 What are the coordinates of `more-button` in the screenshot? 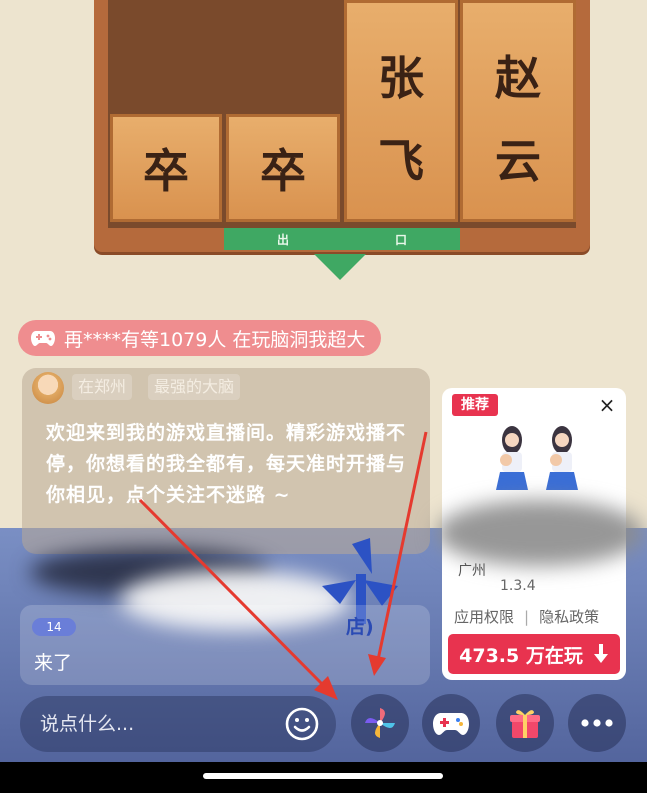 It's located at (597, 723).